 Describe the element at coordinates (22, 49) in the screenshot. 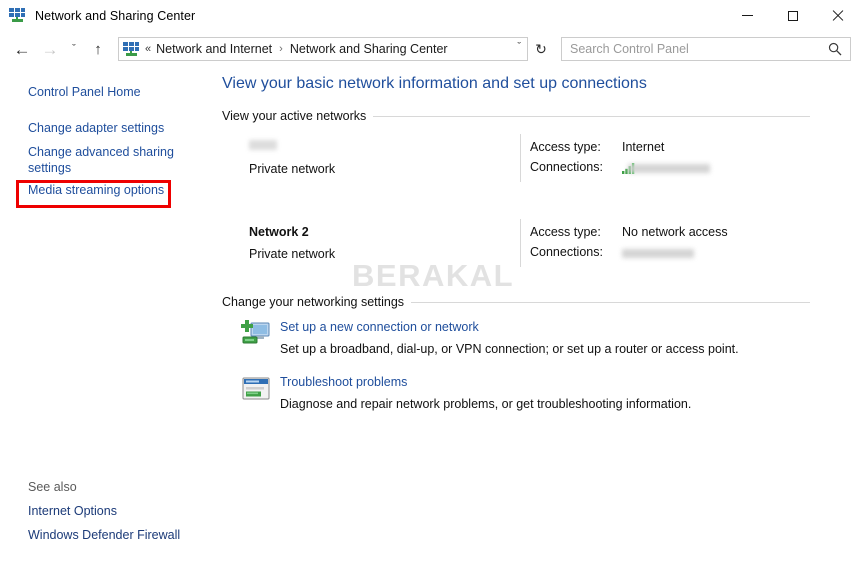

I see `back-button: ←` at that location.